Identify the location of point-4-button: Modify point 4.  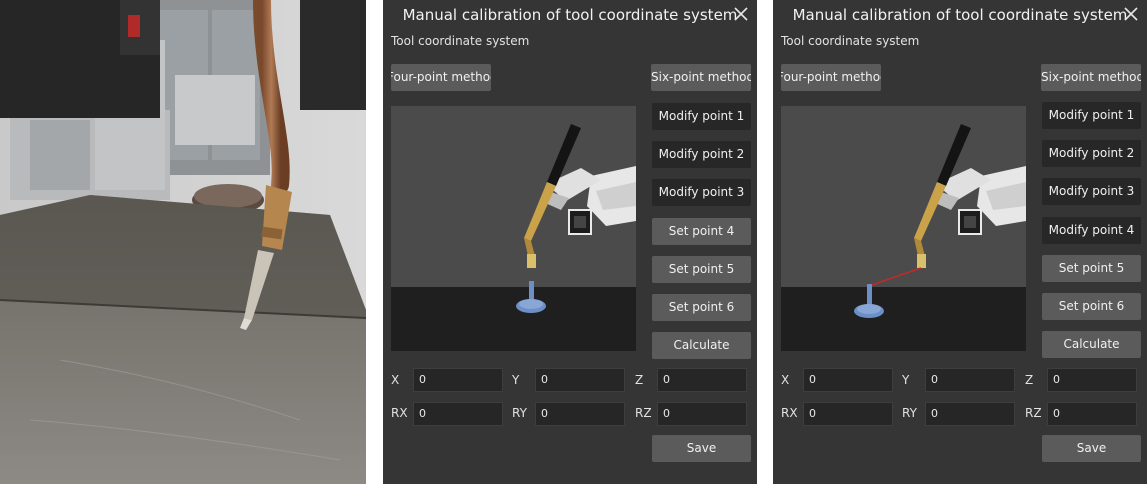
(1091, 230).